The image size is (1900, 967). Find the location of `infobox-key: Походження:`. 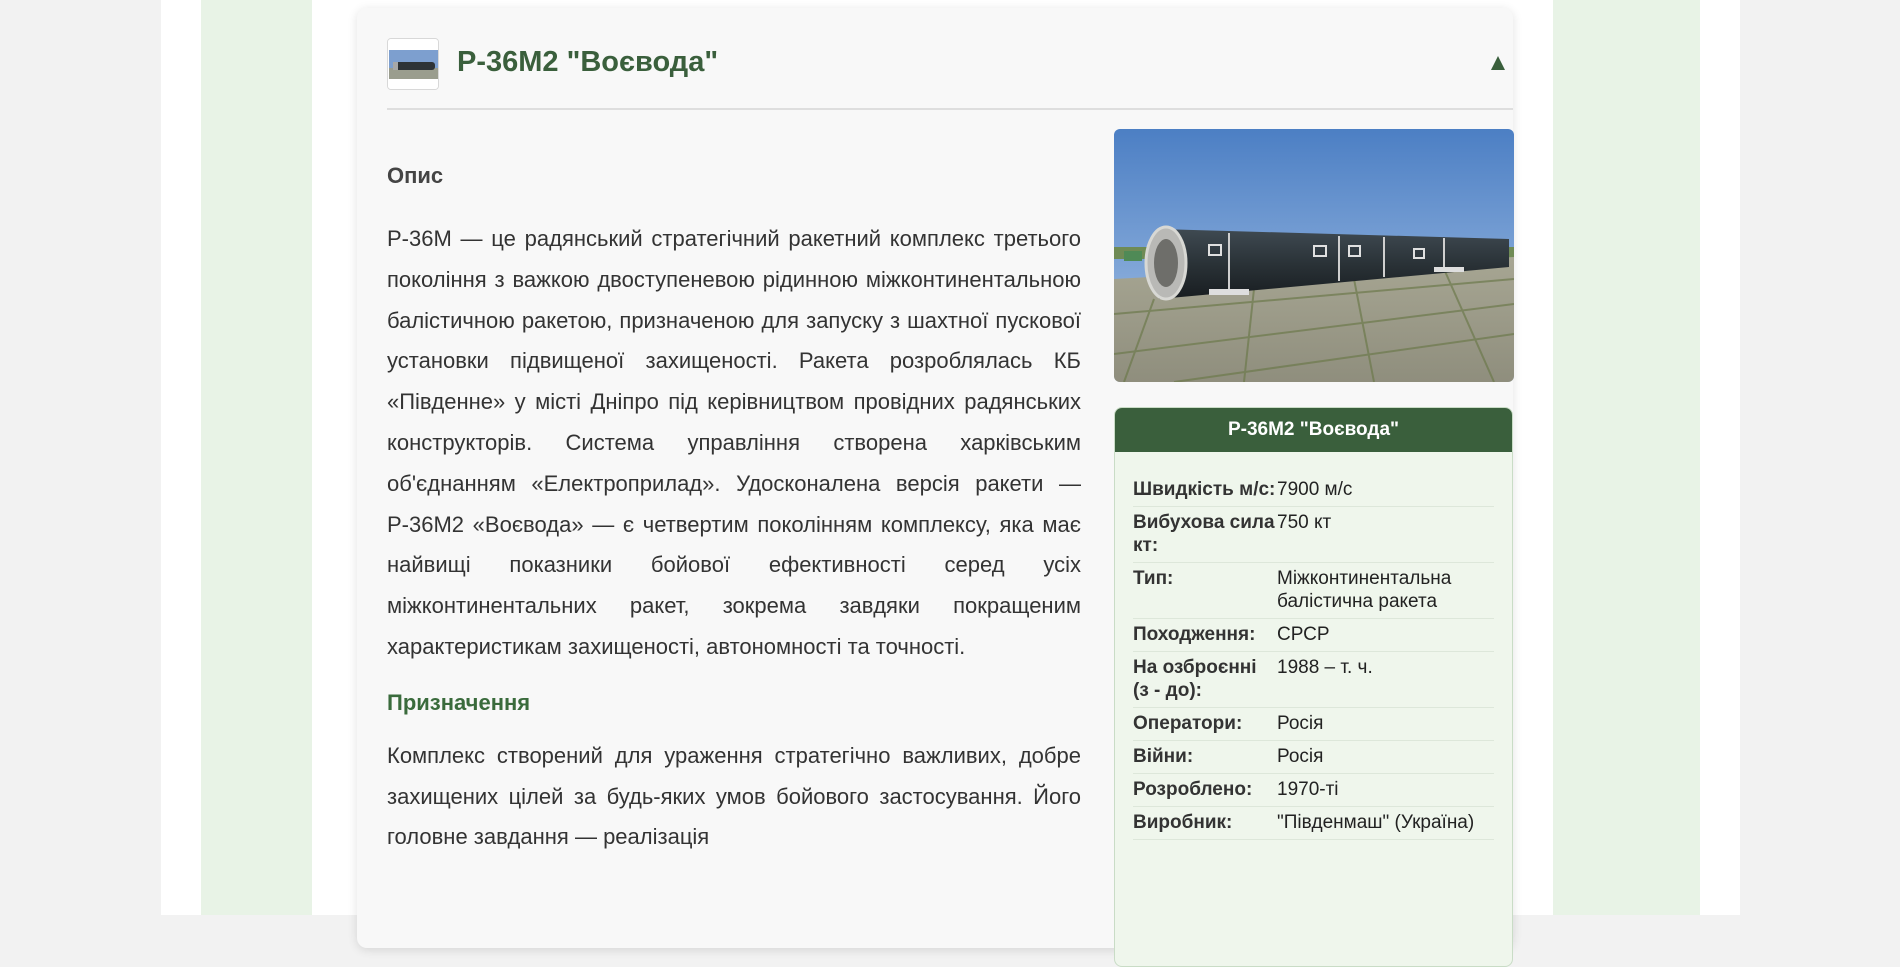

infobox-key: Походження: is located at coordinates (1194, 634).